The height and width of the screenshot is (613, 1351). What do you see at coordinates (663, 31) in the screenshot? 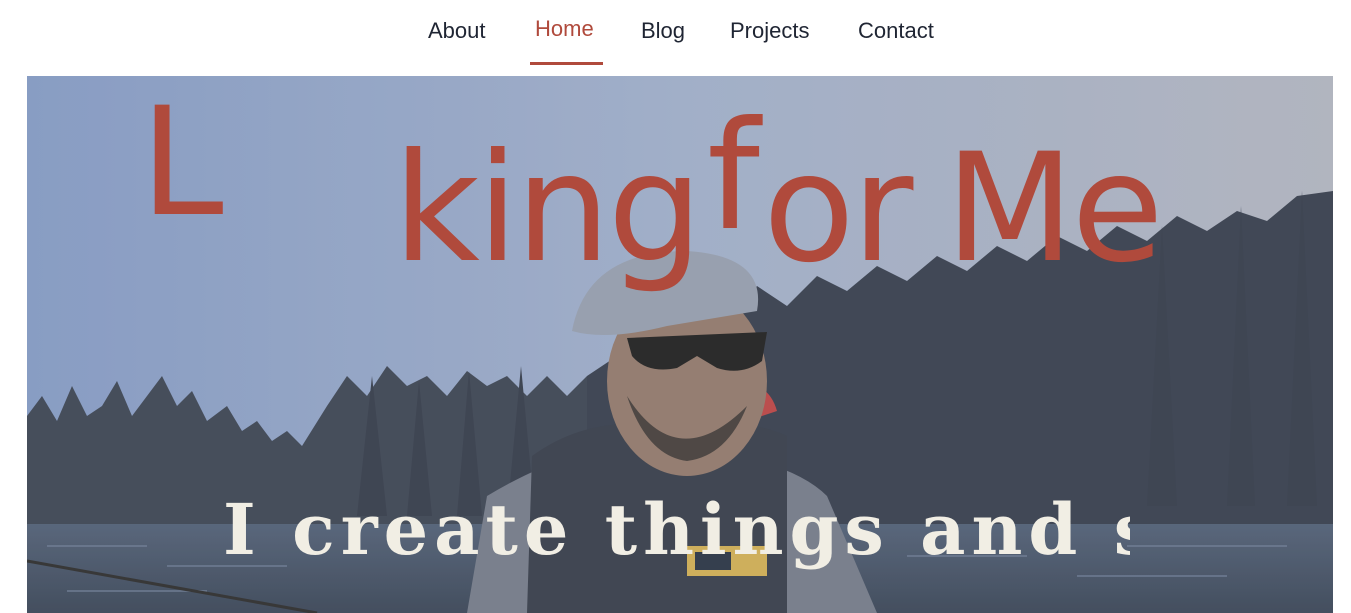
I see `nav-item-blog: Blog` at bounding box center [663, 31].